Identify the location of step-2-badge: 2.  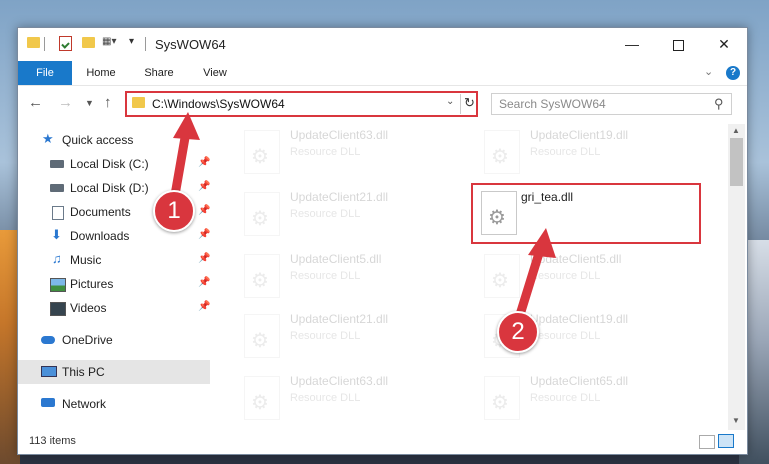
(518, 332).